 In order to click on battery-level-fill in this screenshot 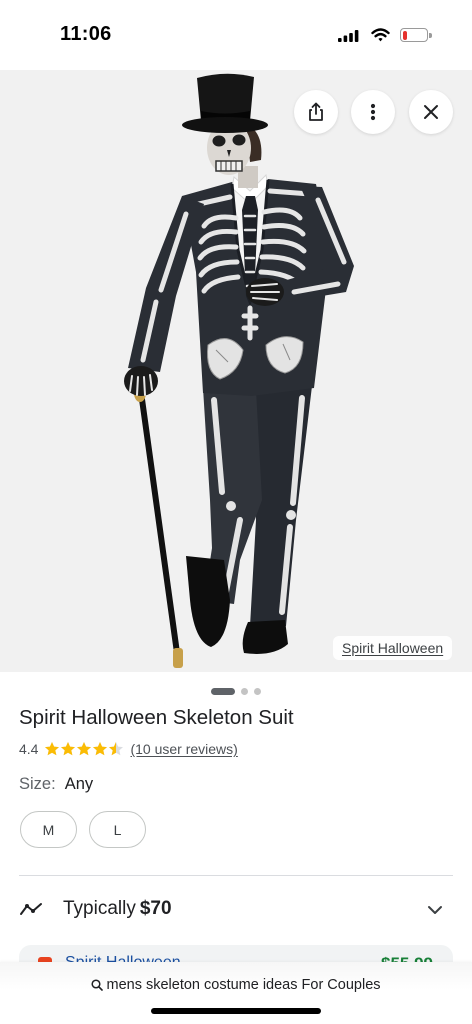, I will do `click(405, 35)`.